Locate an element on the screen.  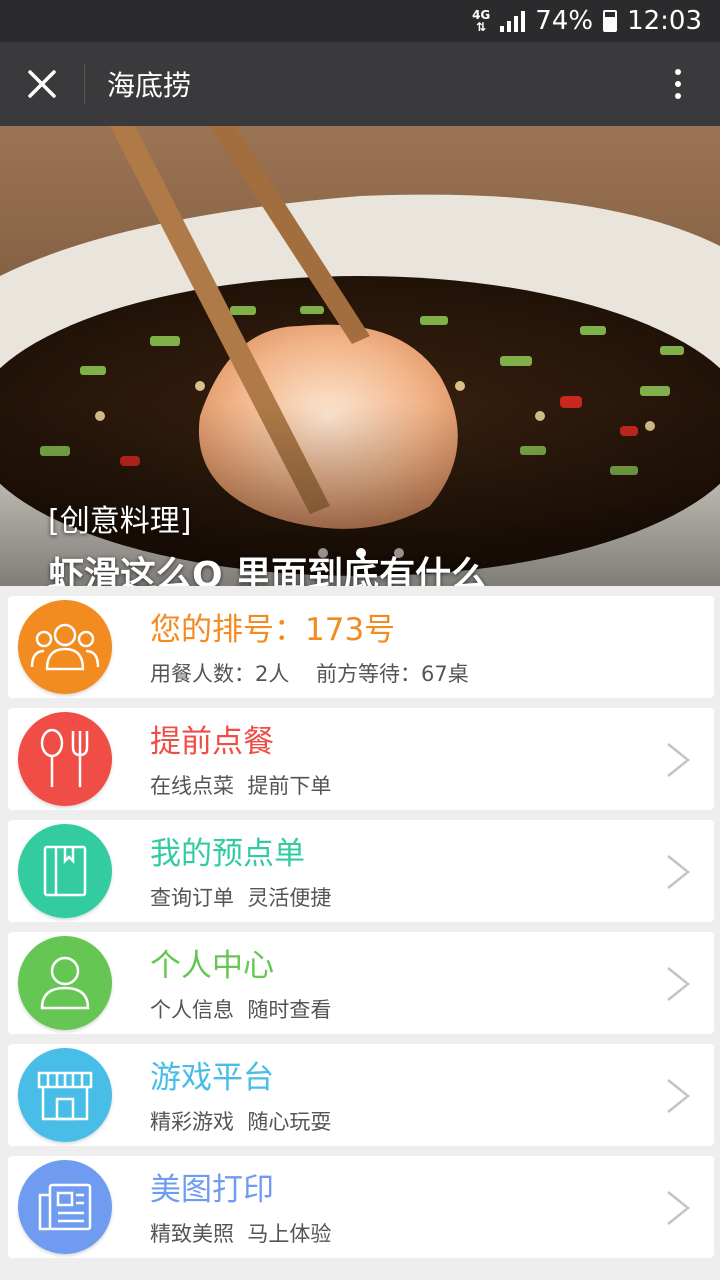
queue-info: 用餐人数：2人 前方等待：67桌 is located at coordinates (309, 674).